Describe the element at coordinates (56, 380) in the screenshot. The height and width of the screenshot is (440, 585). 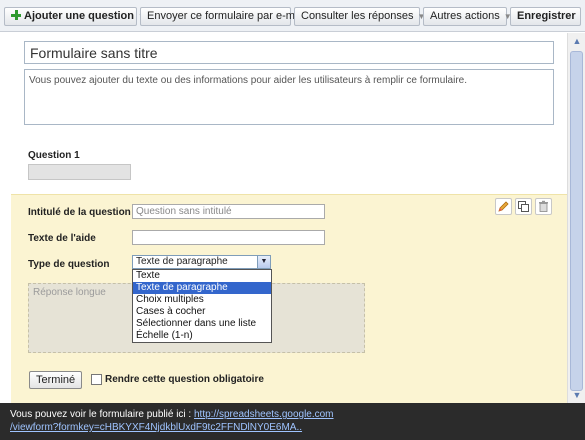
I see `done-button: Terminé` at that location.